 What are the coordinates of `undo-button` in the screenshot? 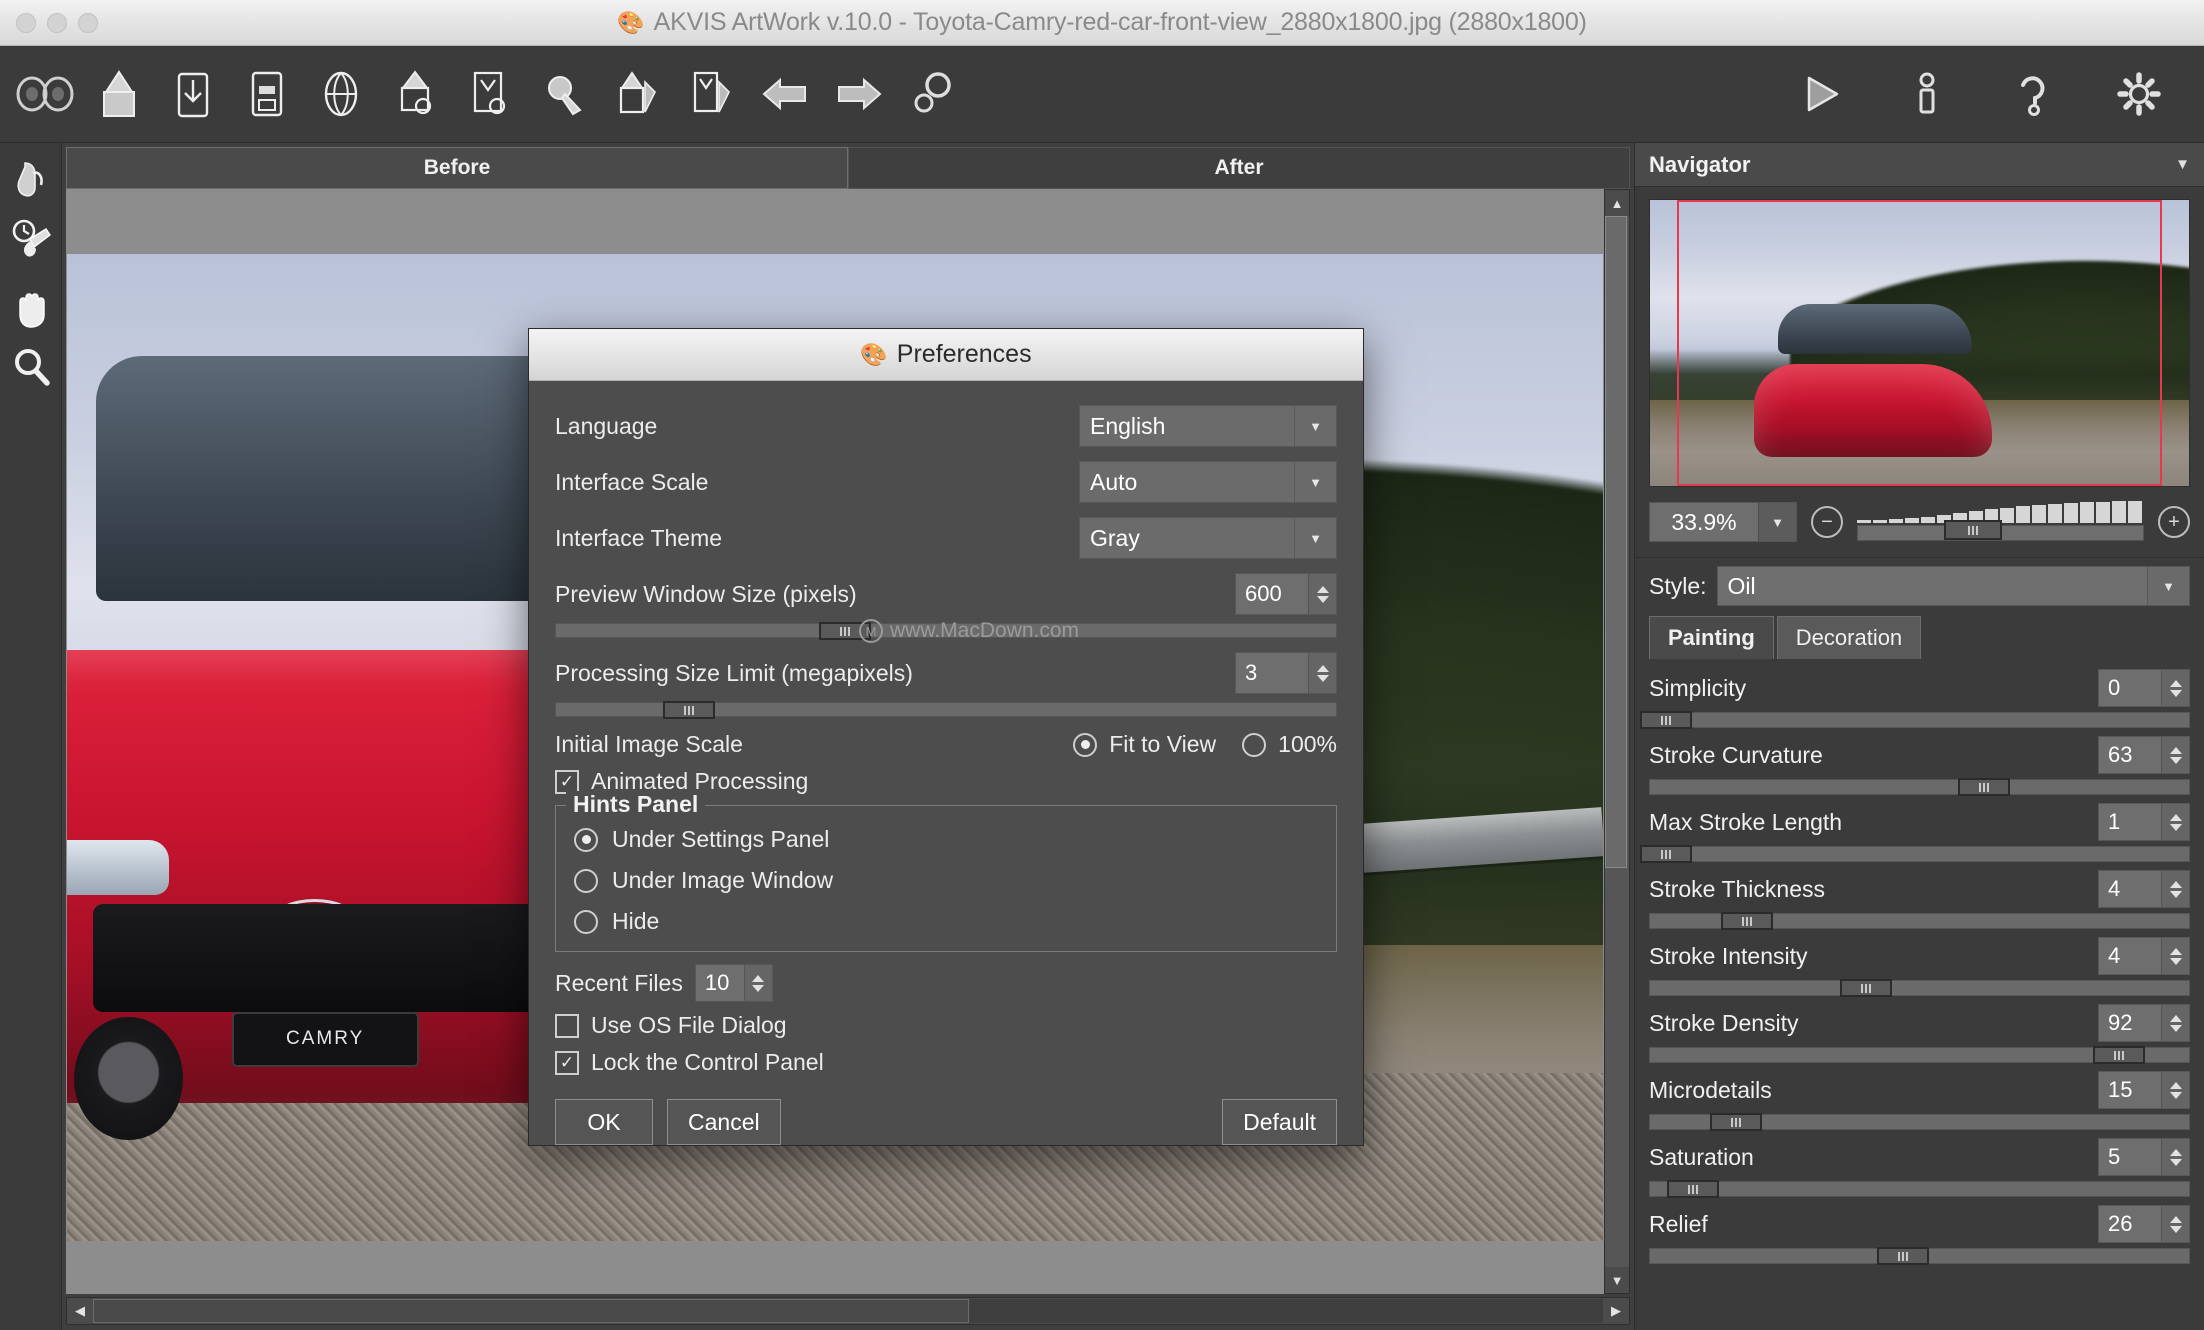 It's located at (785, 94).